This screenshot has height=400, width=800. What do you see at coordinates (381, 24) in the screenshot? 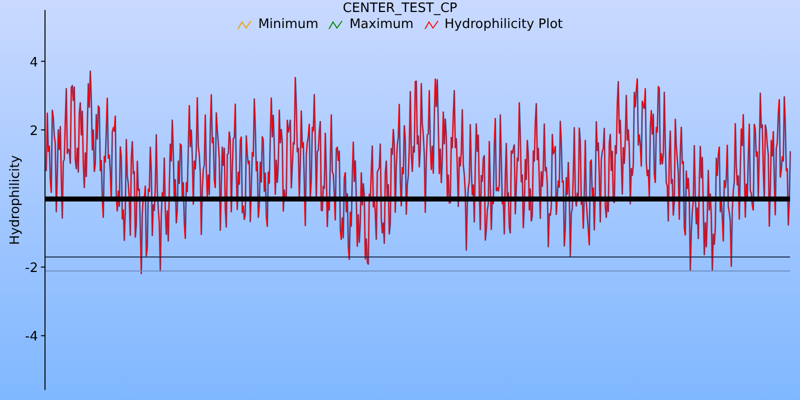
I see `legend-label: Maximum` at bounding box center [381, 24].